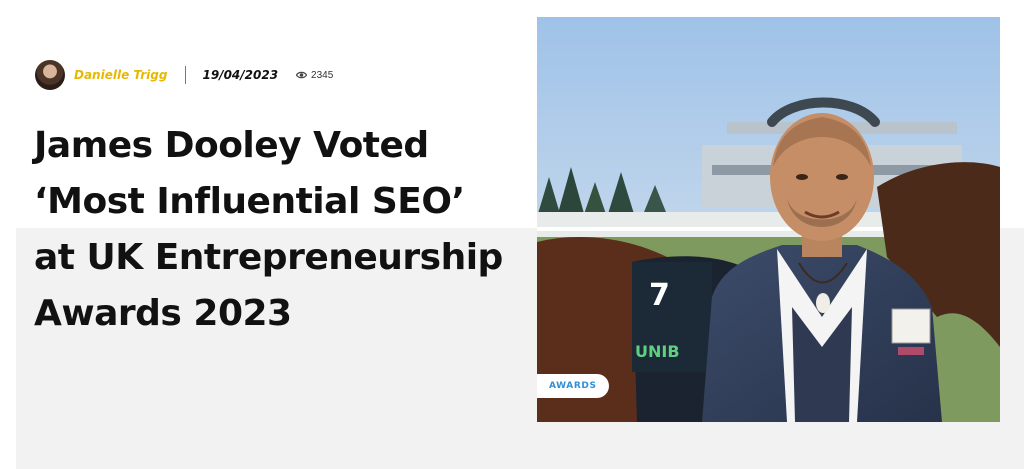 This screenshot has width=1024, height=469. Describe the element at coordinates (659, 295) in the screenshot. I see `saddle-cloth-number: 7` at that location.